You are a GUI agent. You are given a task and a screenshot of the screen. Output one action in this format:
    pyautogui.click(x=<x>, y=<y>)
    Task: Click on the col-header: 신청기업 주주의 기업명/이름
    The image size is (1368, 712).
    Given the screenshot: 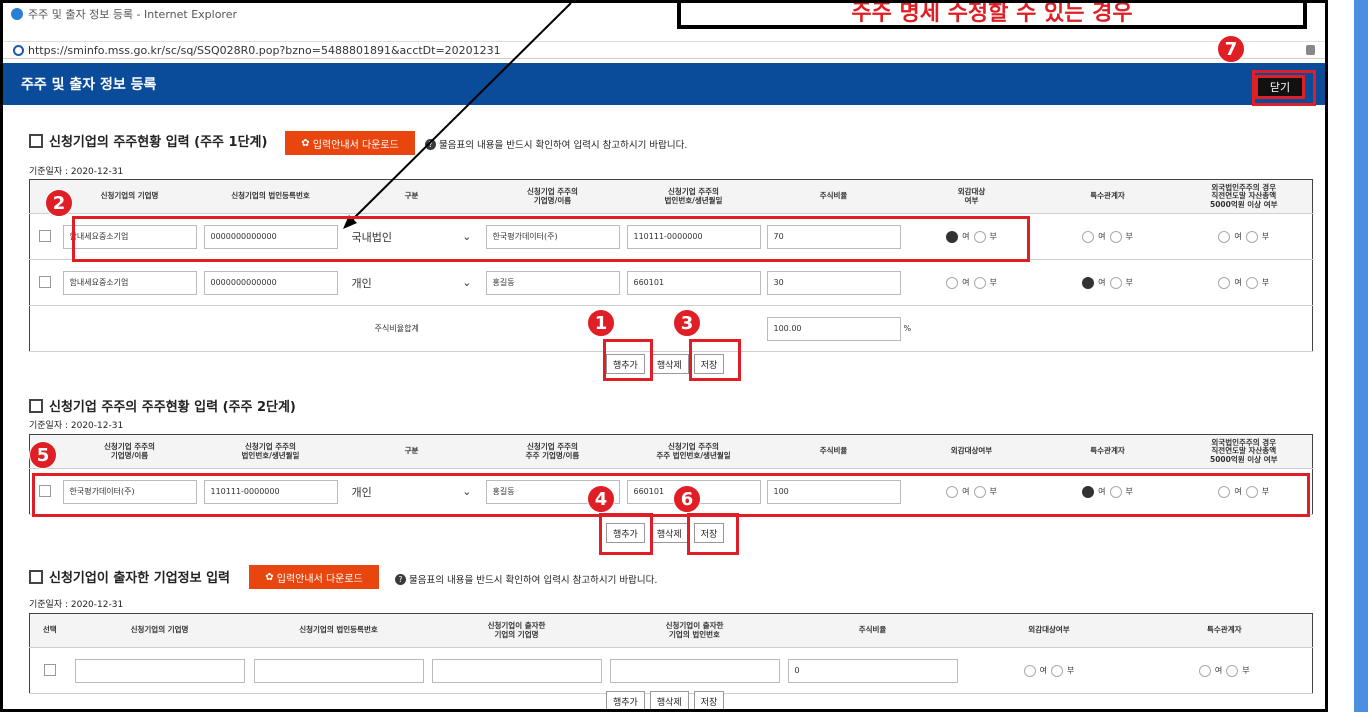 What is the action you would take?
    pyautogui.click(x=129, y=451)
    